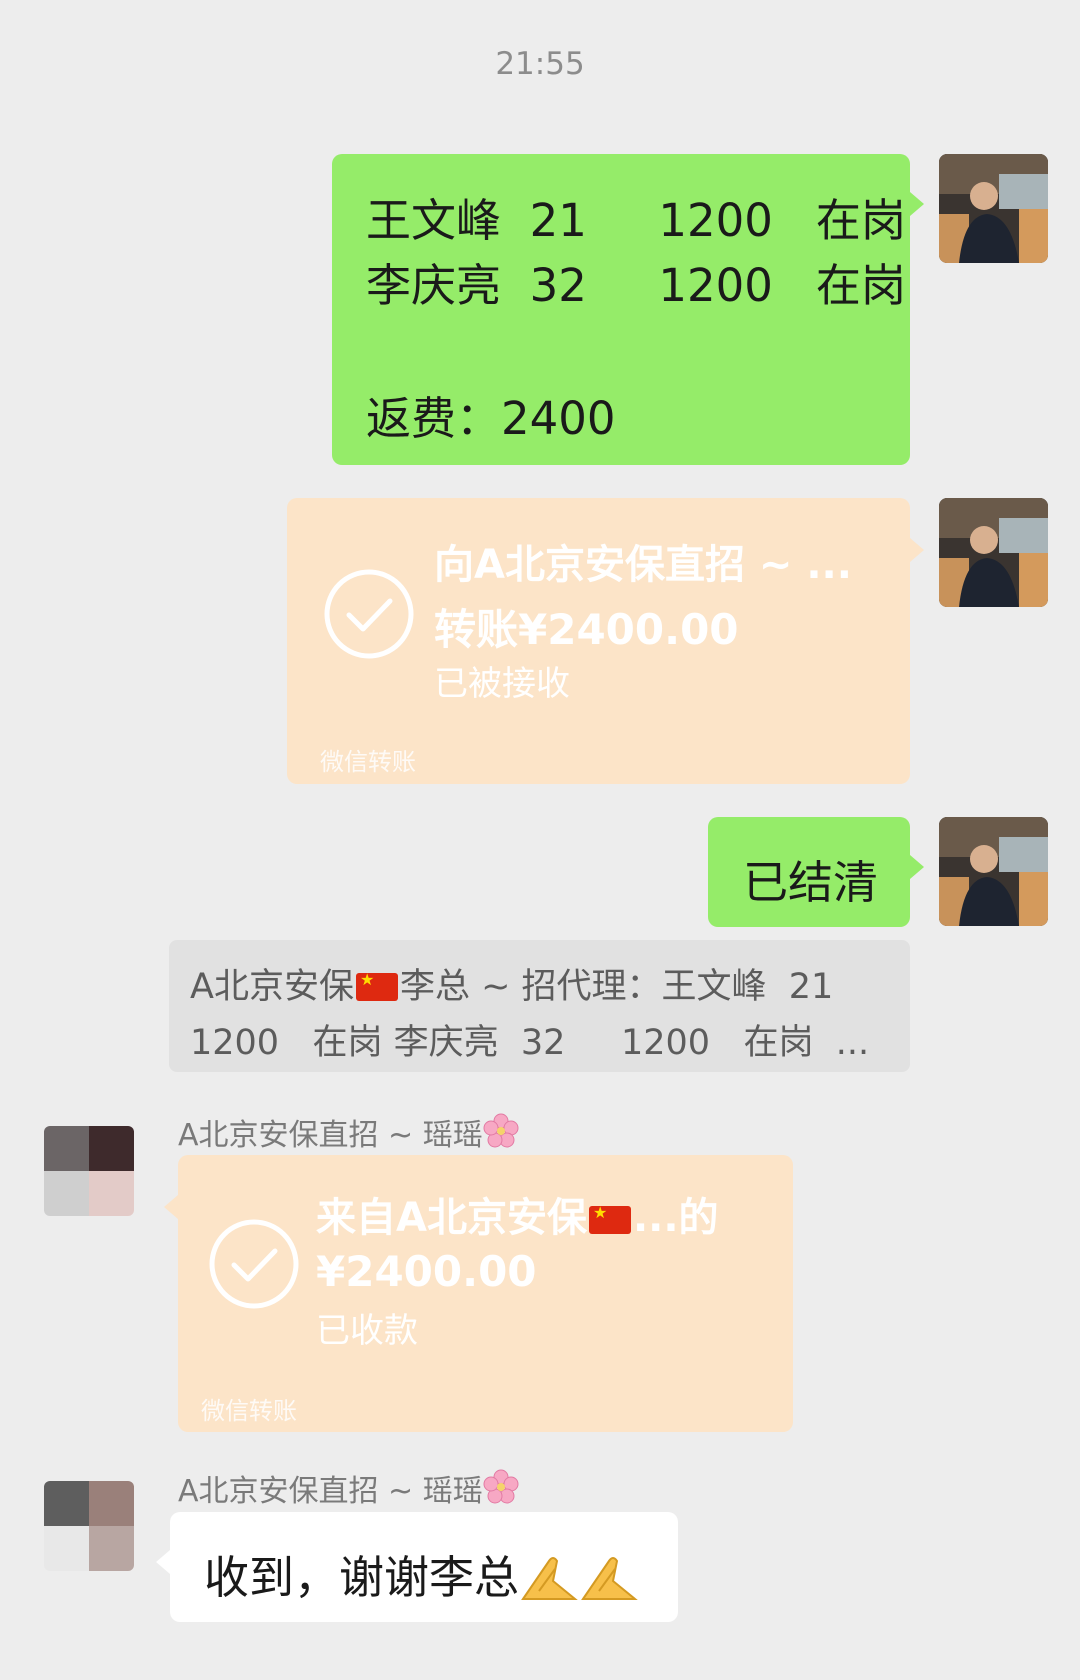 This screenshot has height=1680, width=1080. I want to click on transfer-title-suffix: ...的, so click(675, 1218).